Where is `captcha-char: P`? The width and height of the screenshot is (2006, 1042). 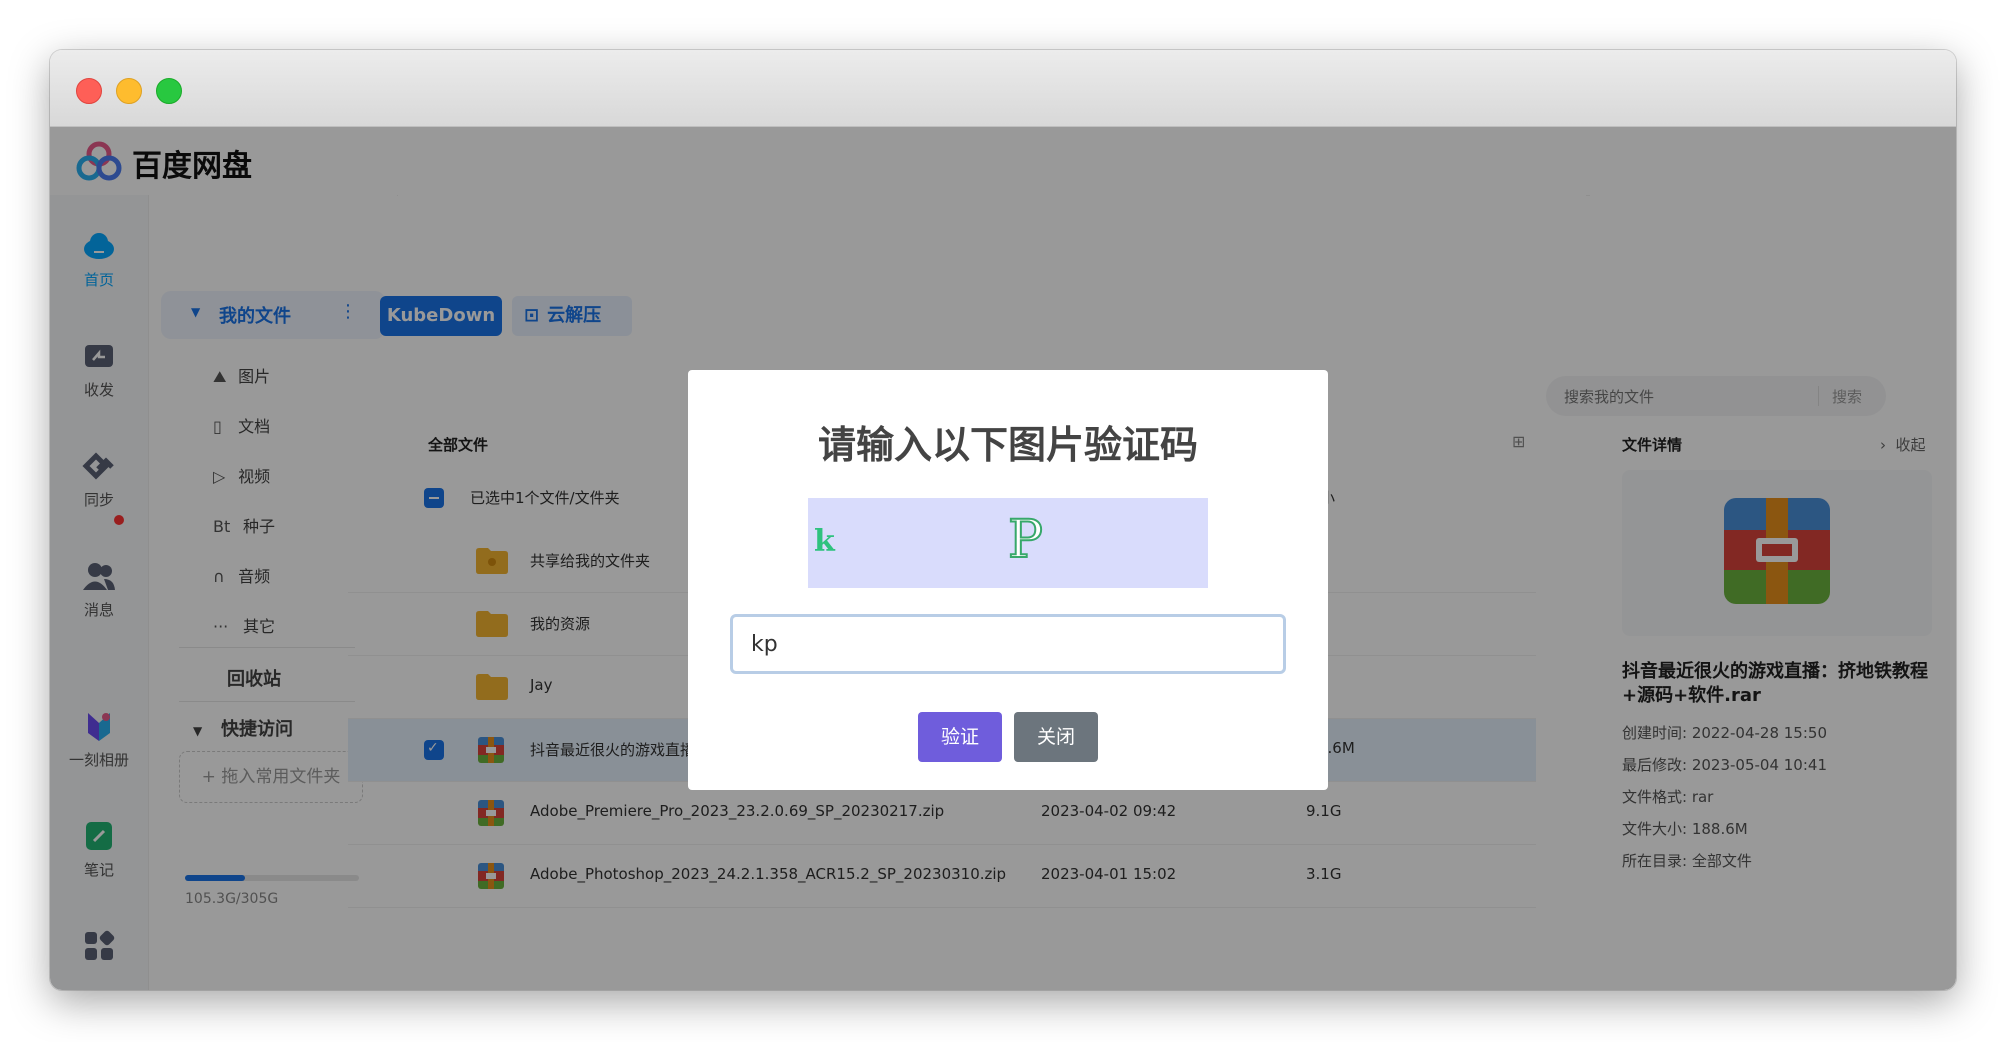
captcha-char: P is located at coordinates (1025, 540).